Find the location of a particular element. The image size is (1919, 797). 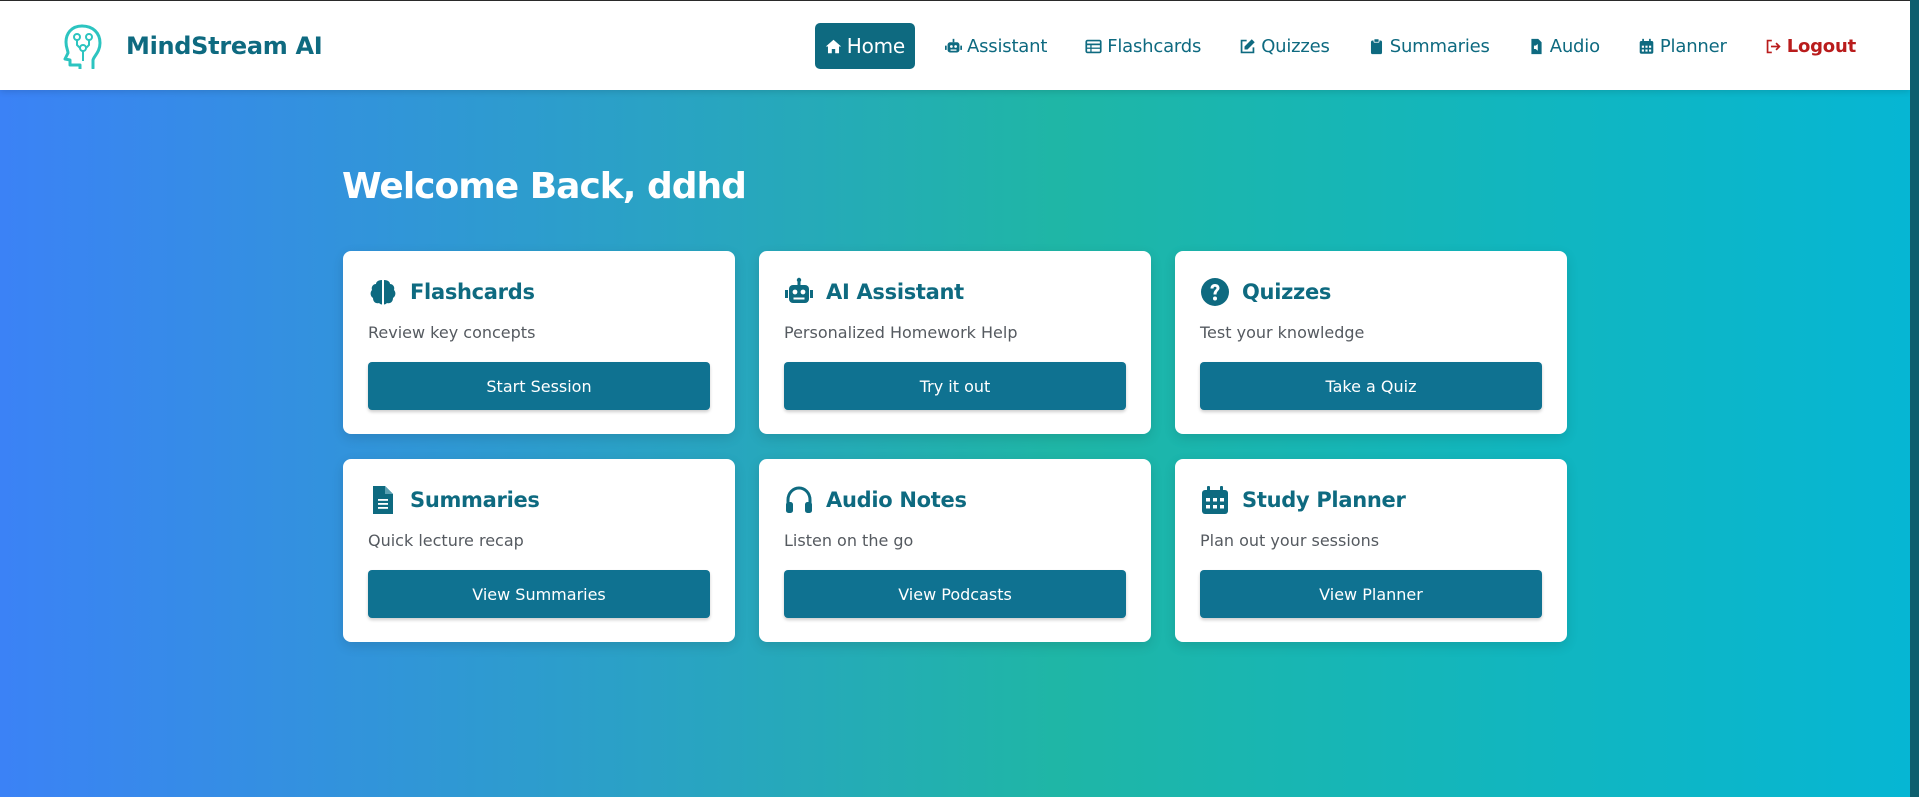

card-header: Audio Notes is located at coordinates (875, 500).